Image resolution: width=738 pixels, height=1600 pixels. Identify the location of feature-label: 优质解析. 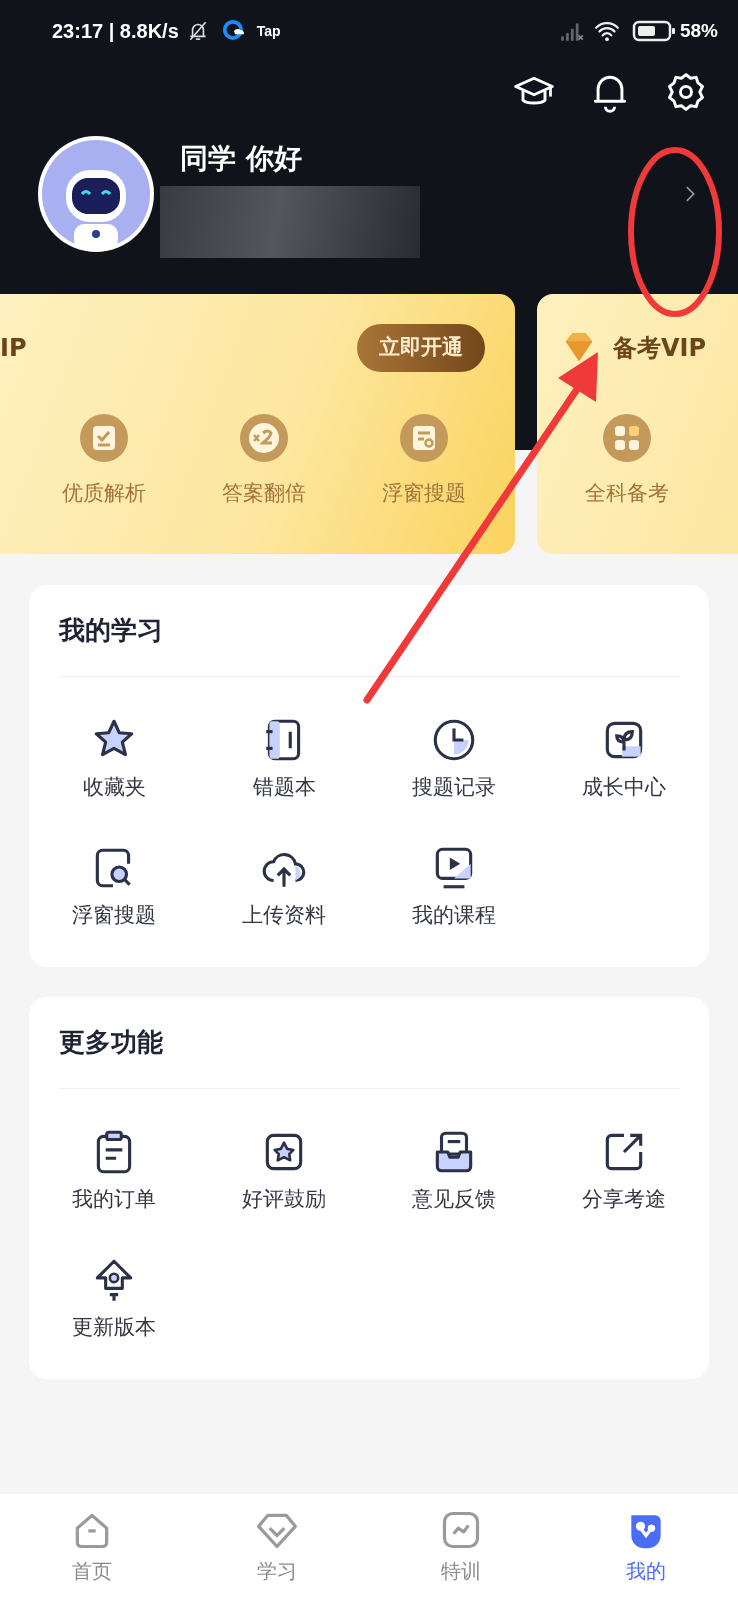
(104, 494).